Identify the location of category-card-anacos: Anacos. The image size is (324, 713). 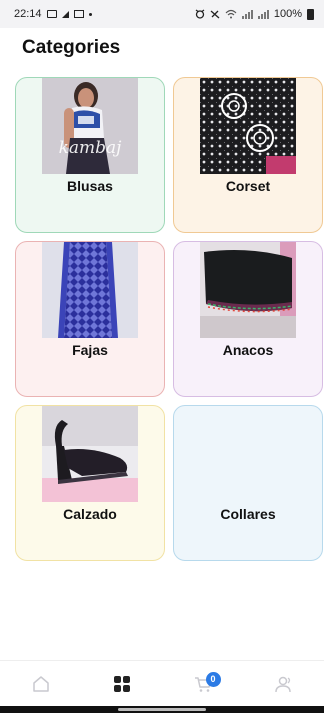
(248, 319).